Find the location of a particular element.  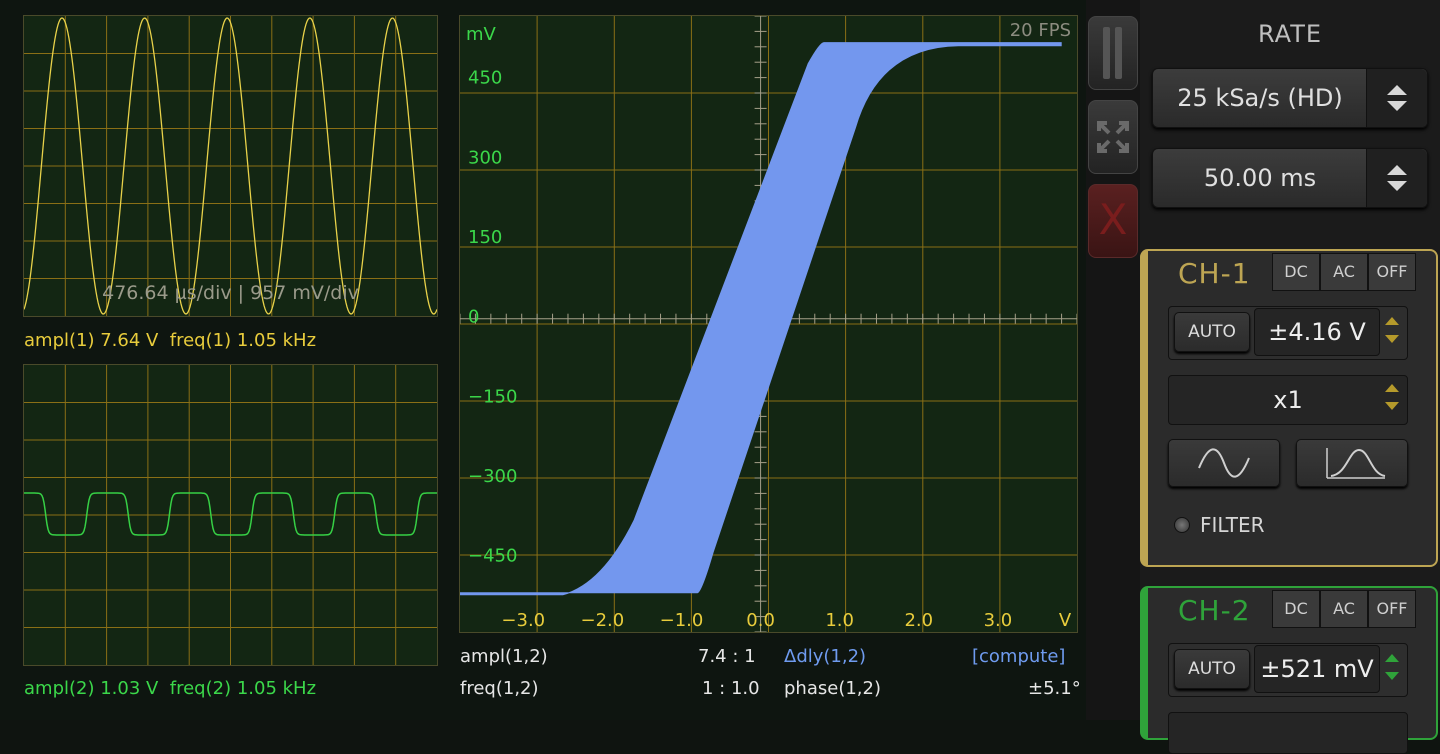

ch1-title: CH-1 is located at coordinates (1214, 273).